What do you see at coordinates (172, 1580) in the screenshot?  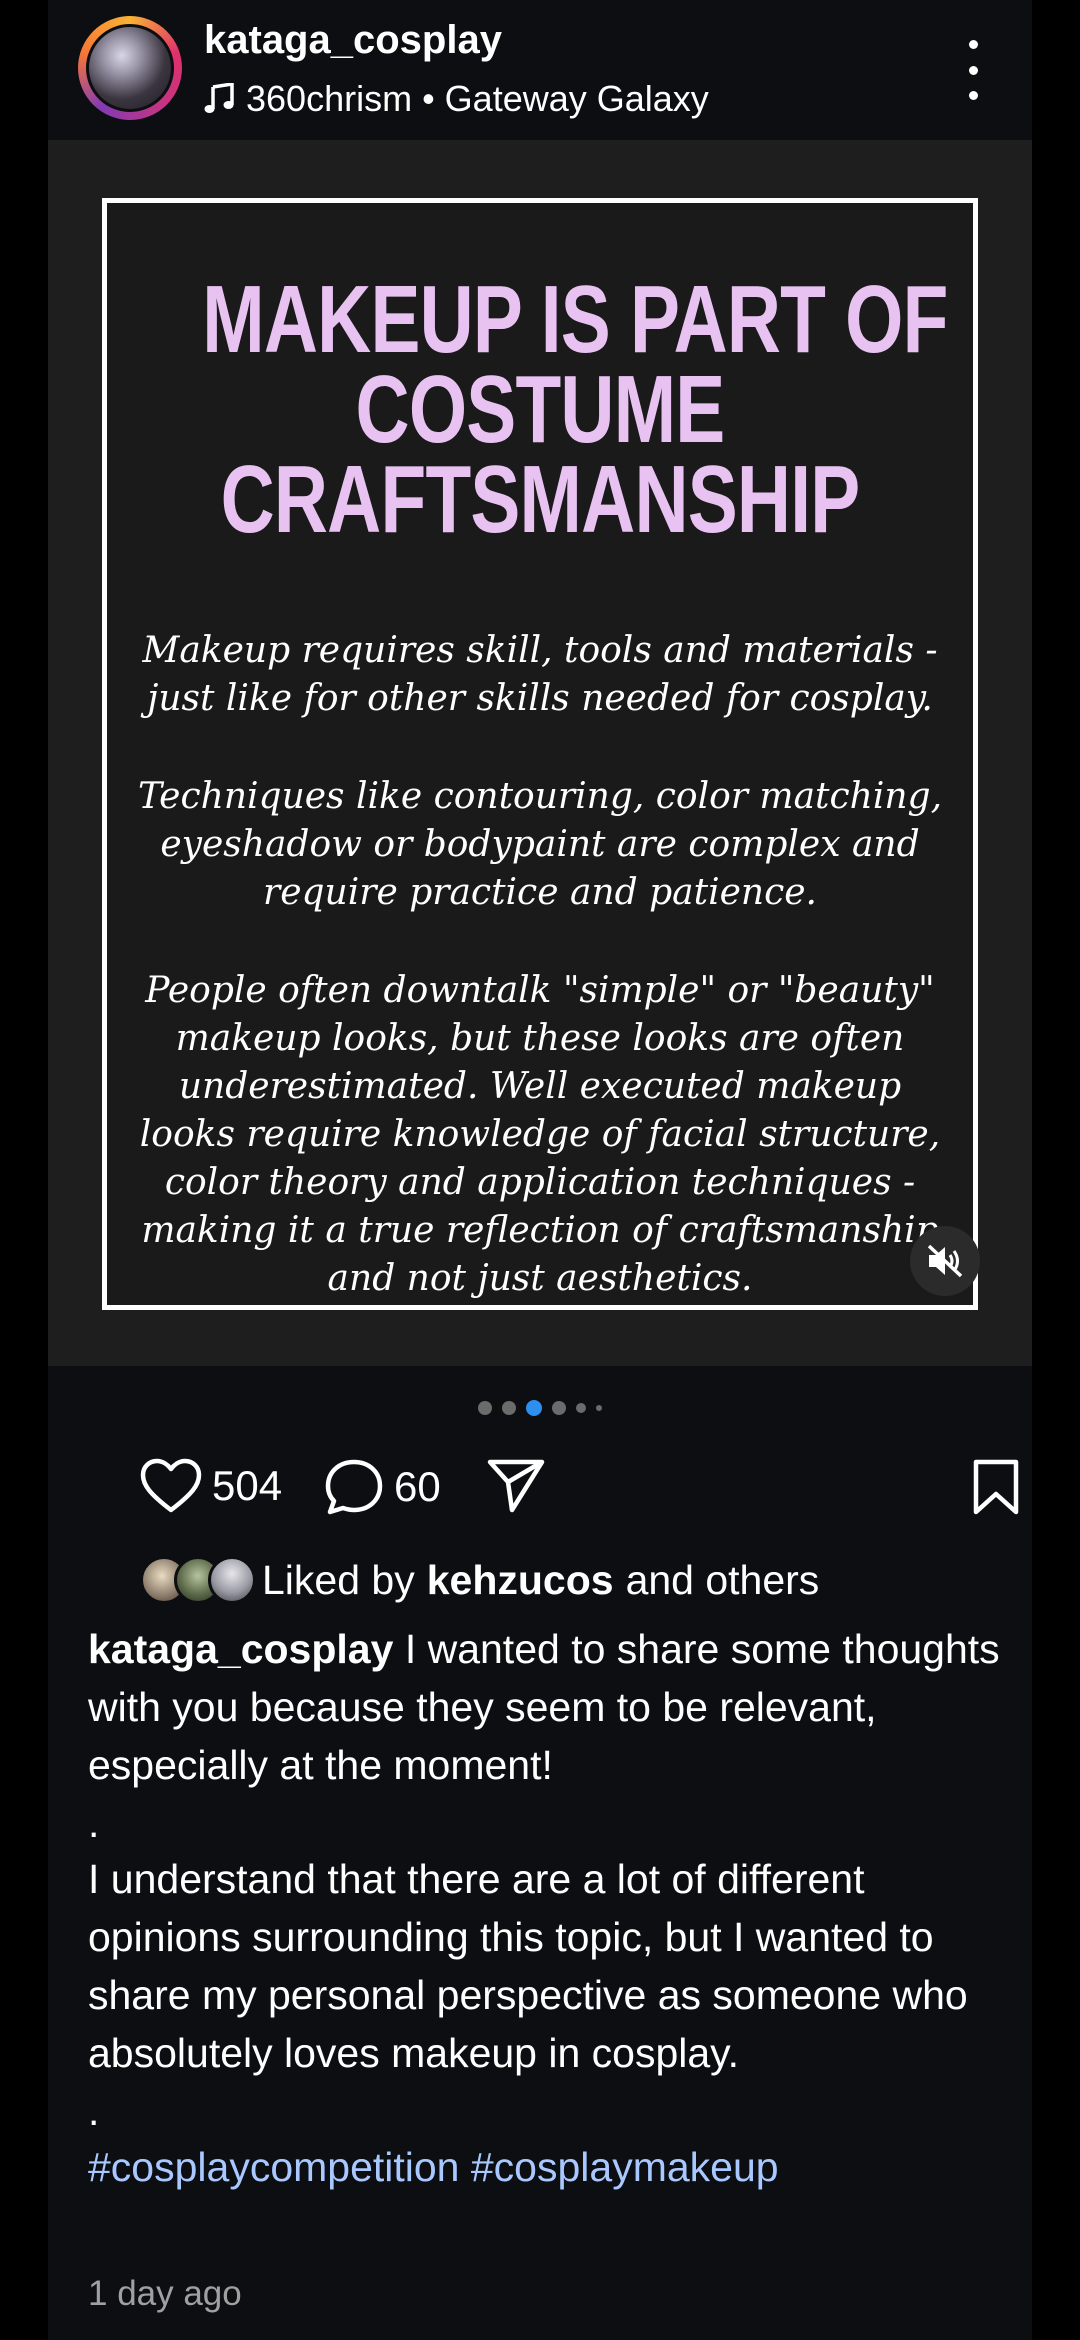 I see `liker-avatars` at bounding box center [172, 1580].